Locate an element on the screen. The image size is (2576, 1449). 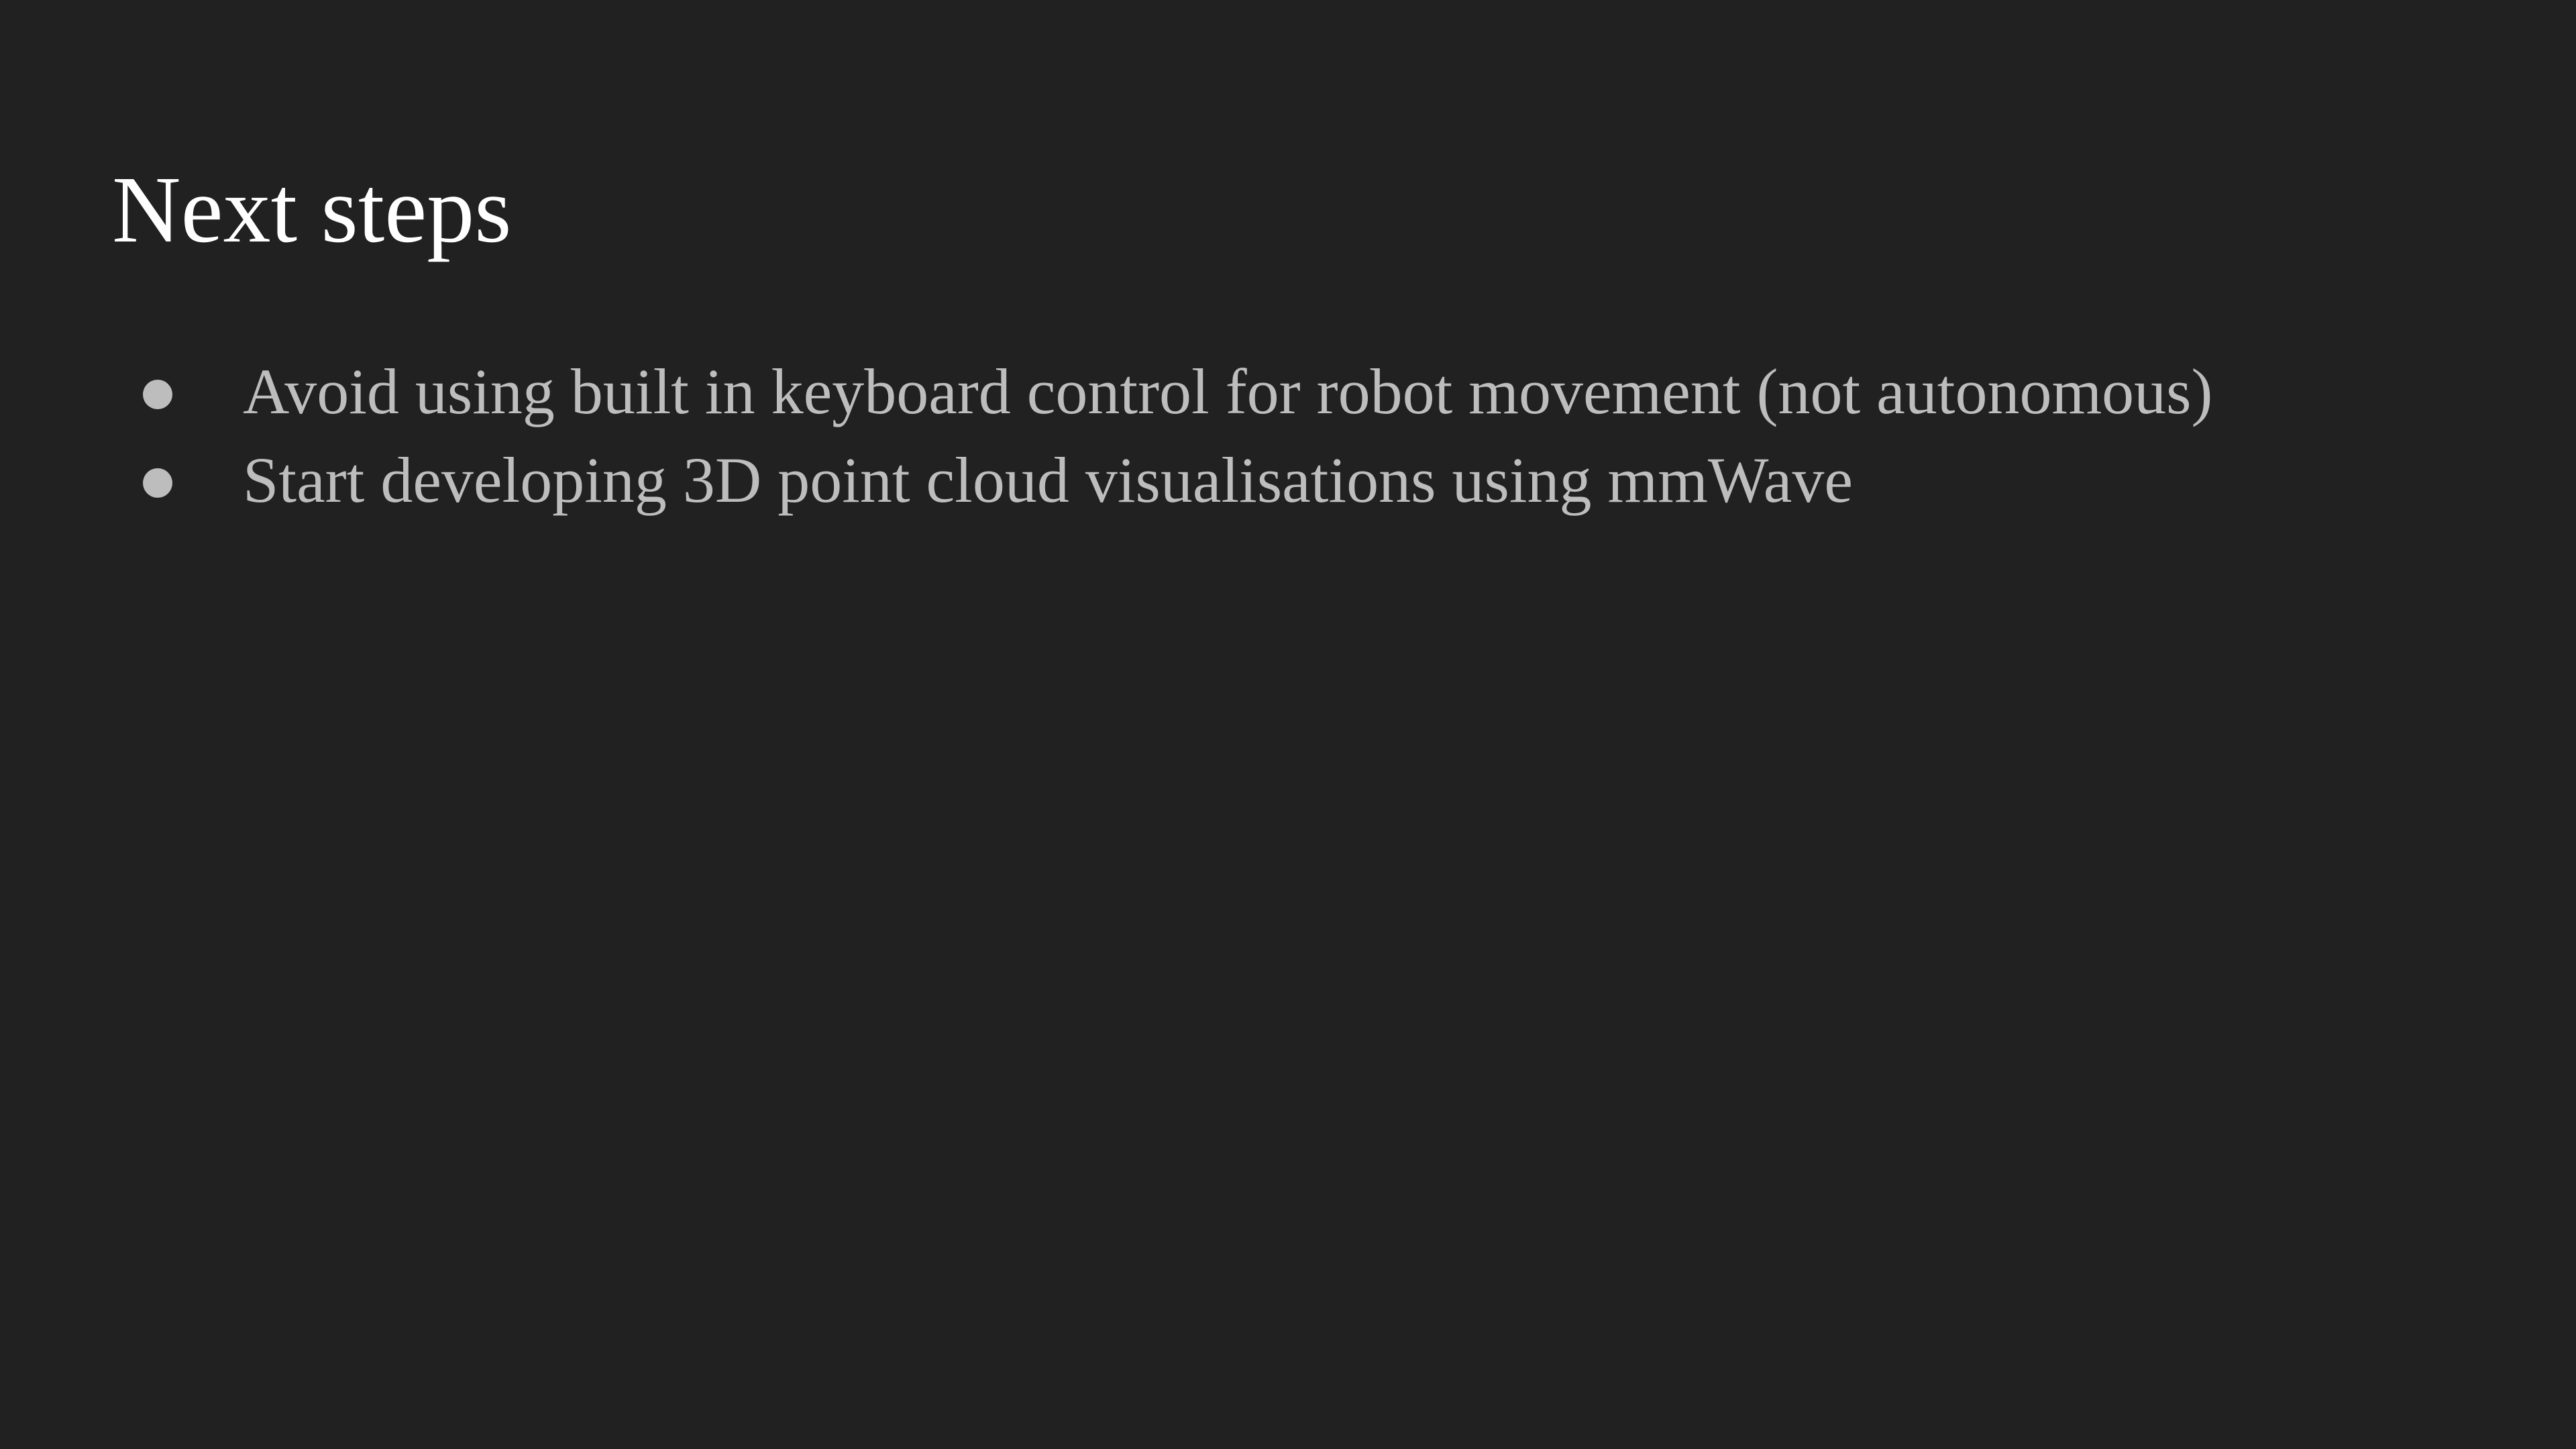
slide-title: Next steps is located at coordinates (312, 209).